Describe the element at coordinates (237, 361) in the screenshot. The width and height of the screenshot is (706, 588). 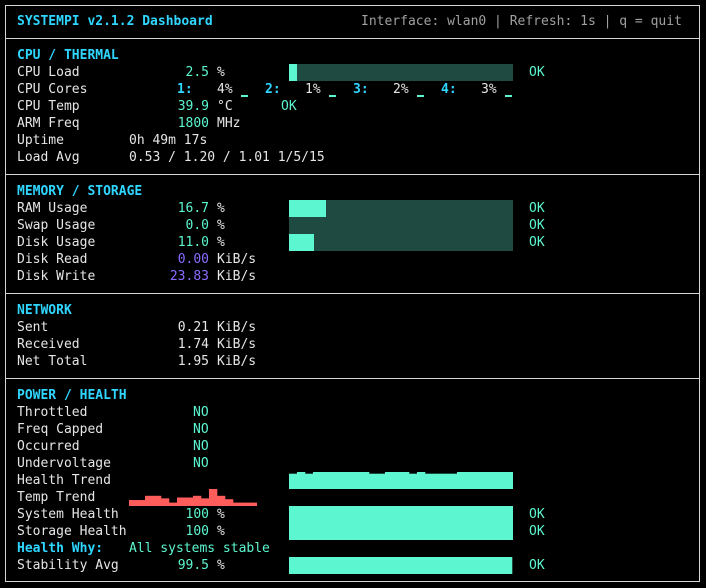
I see `net-total-unit: KiB/s` at that location.